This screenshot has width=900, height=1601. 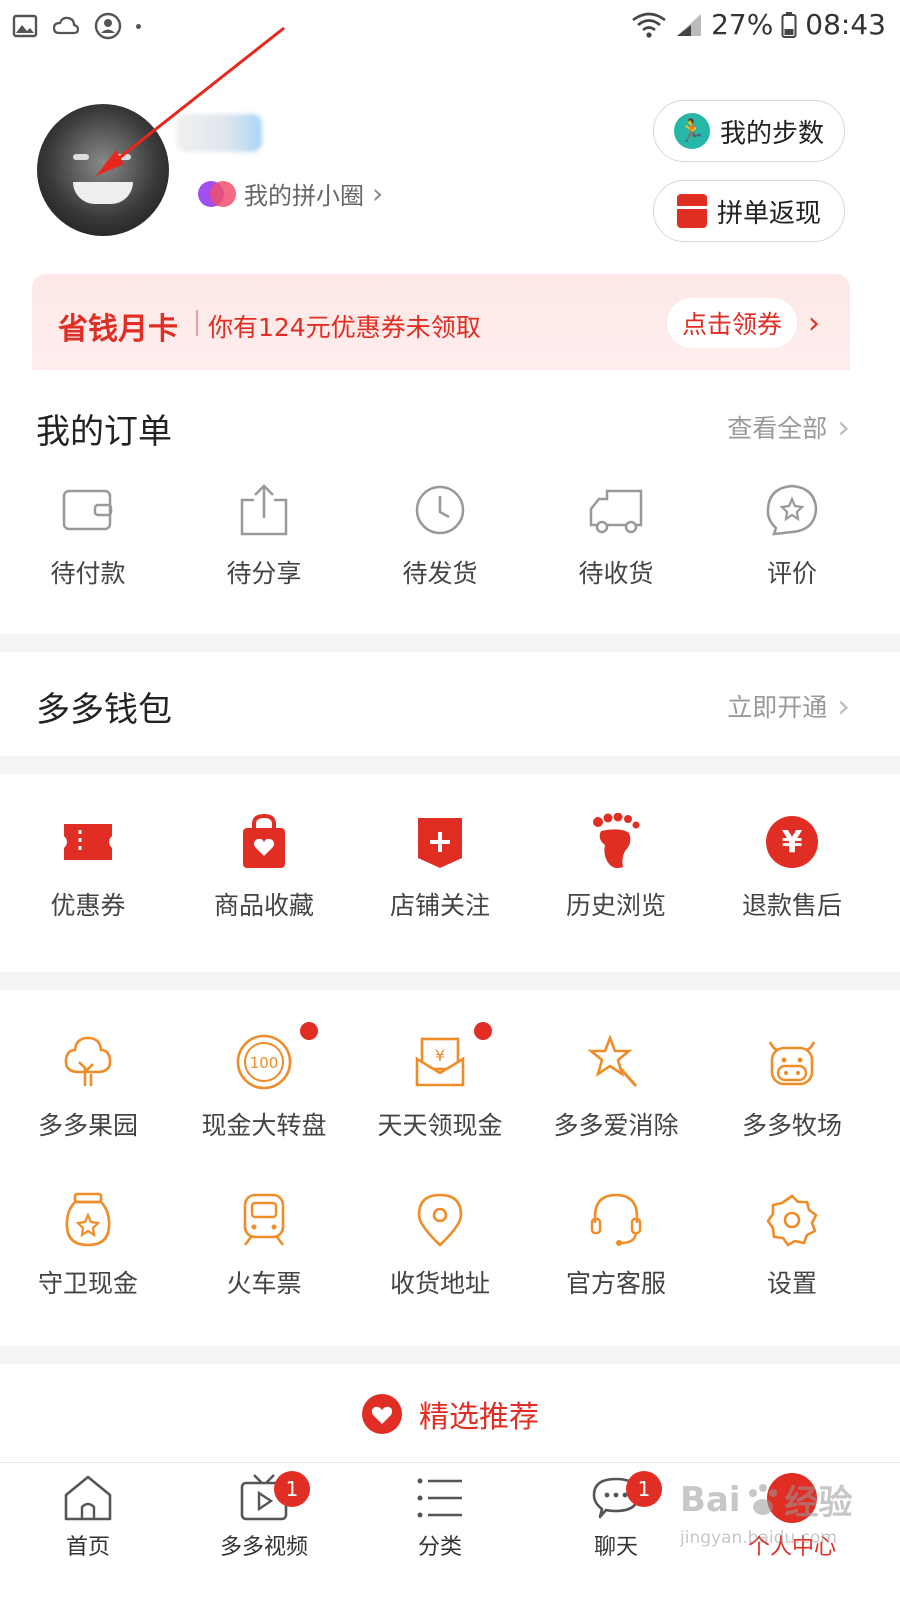 I want to click on watermark-url: jingyan.baidu.com, so click(x=758, y=1538).